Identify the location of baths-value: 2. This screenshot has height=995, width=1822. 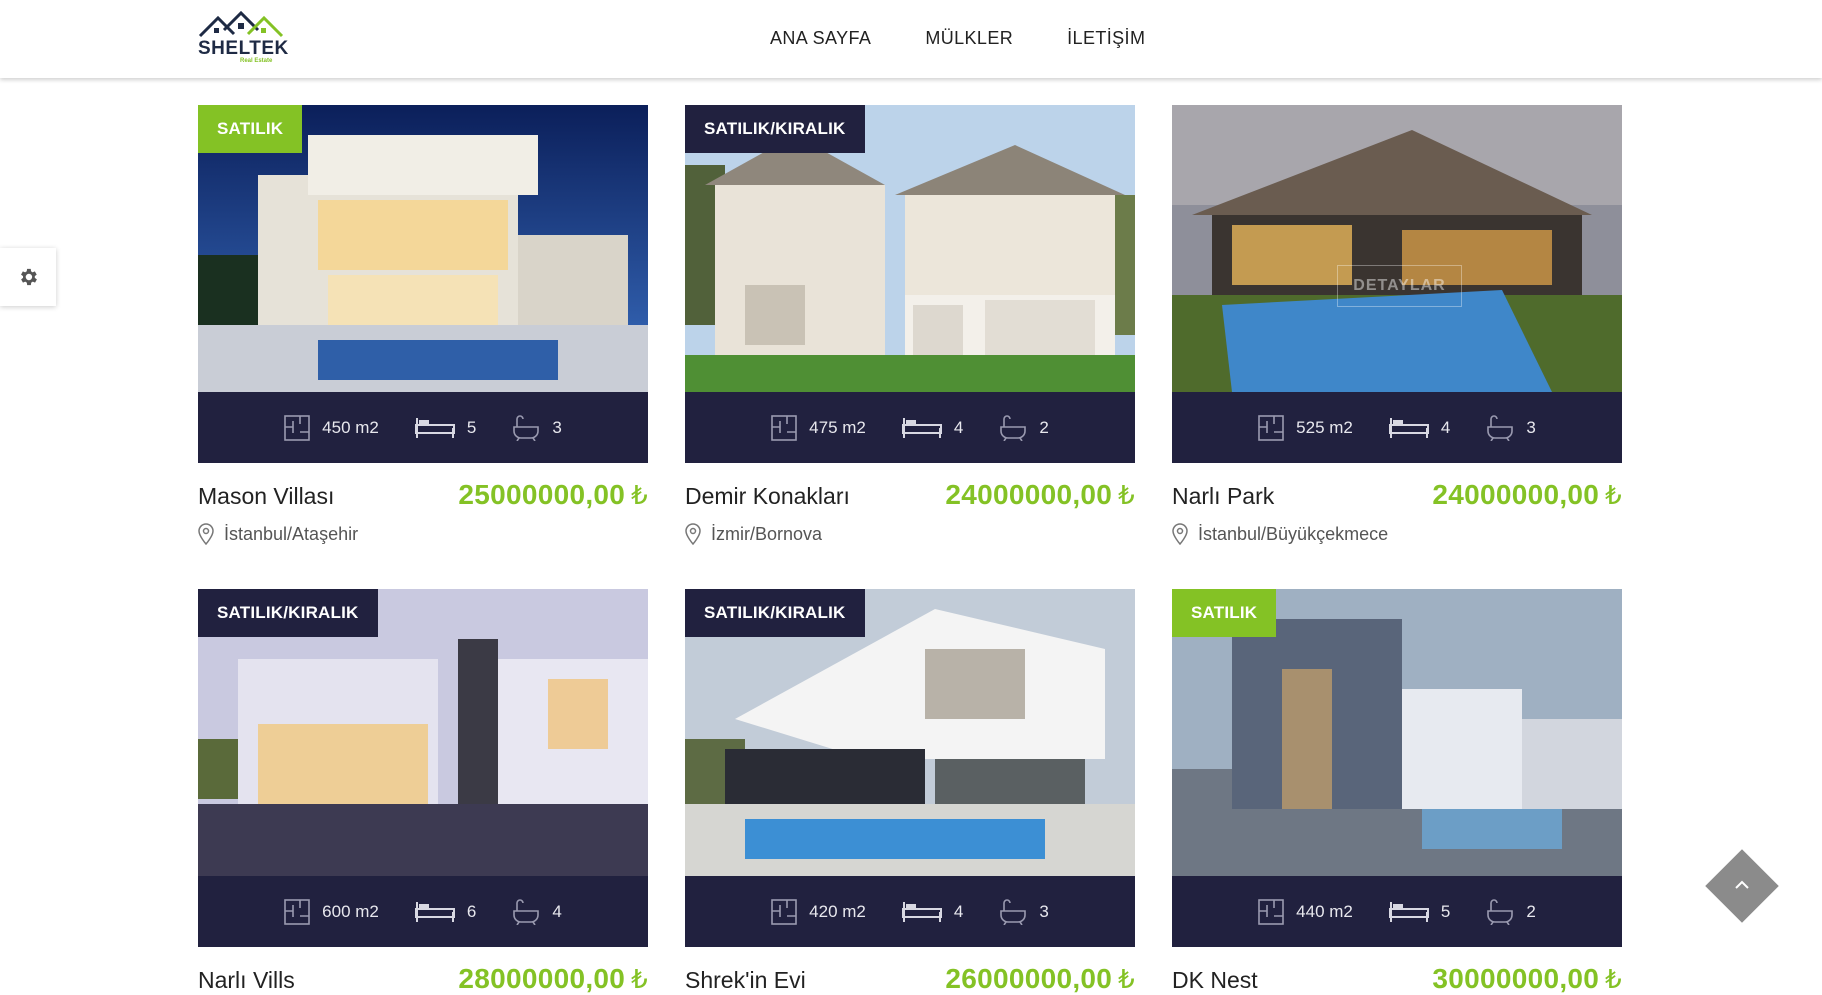
(1044, 427).